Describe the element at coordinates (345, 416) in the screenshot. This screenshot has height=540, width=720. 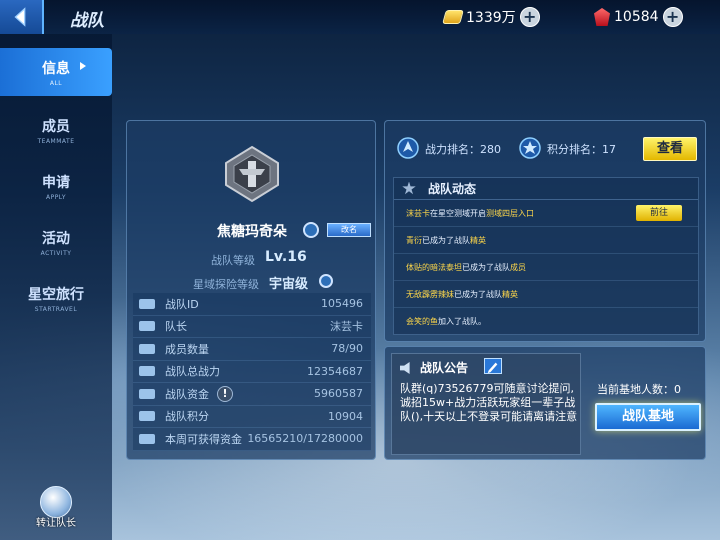
I see `stat-value: 10904` at that location.